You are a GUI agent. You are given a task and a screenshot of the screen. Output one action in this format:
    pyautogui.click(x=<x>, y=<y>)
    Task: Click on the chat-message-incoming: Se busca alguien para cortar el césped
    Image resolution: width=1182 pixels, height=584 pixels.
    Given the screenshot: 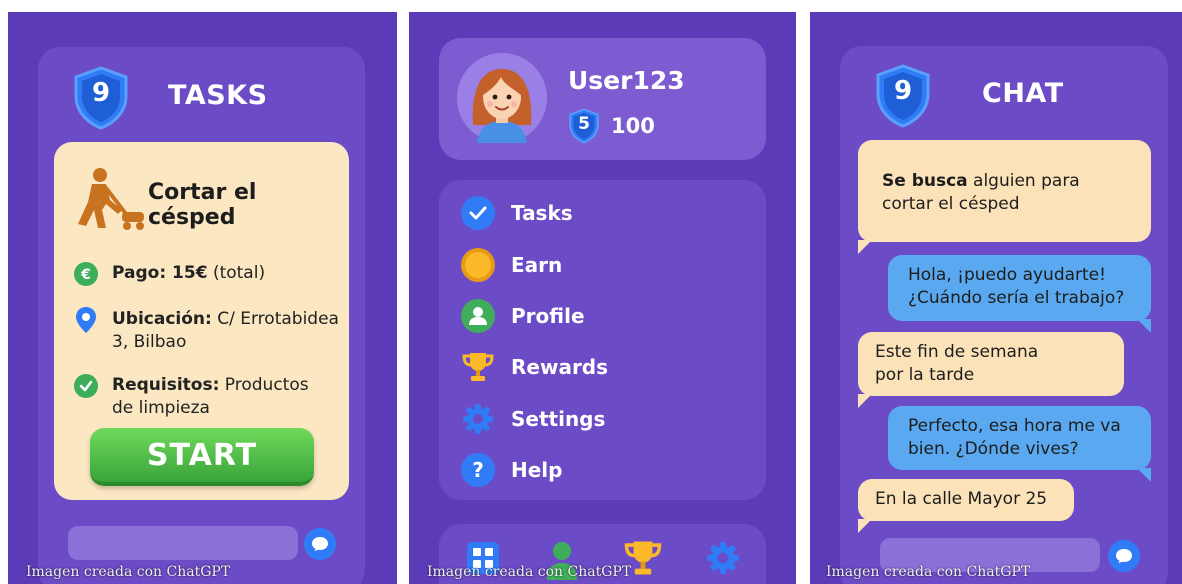 What is the action you would take?
    pyautogui.click(x=1004, y=191)
    